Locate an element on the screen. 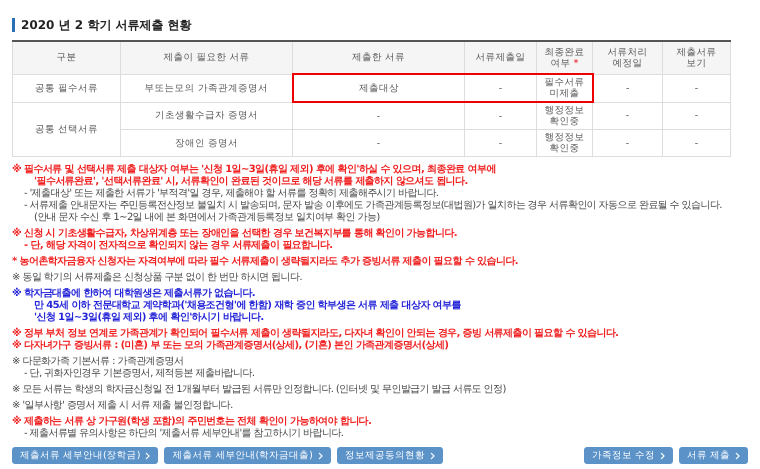 The image size is (760, 469). notice-text: - 단, 해당 자격이 전자적으로 확인되지 않는 경우 서류제출이 필요합니다. is located at coordinates (177, 246).